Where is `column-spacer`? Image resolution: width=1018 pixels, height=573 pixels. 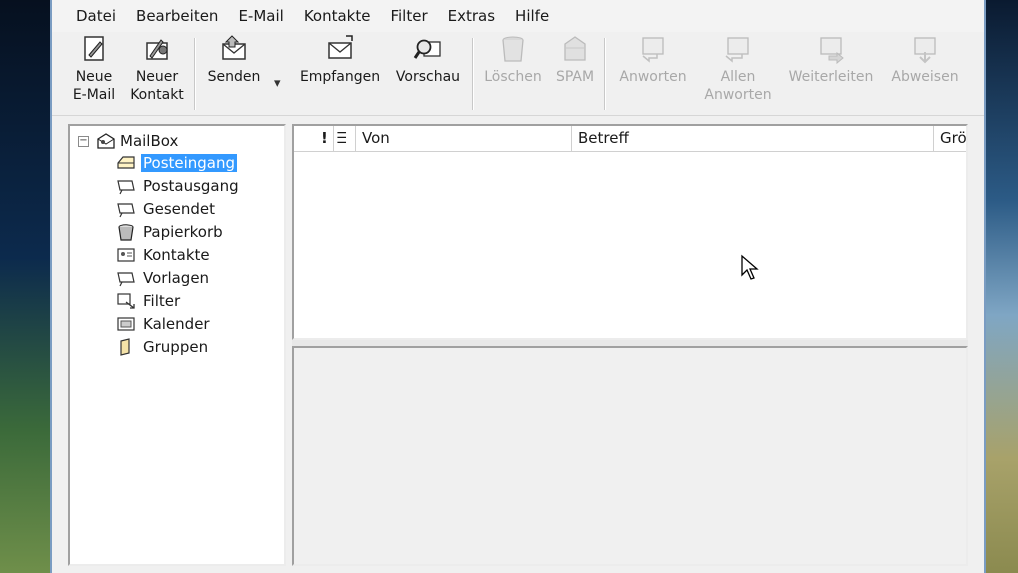 column-spacer is located at coordinates (305, 138).